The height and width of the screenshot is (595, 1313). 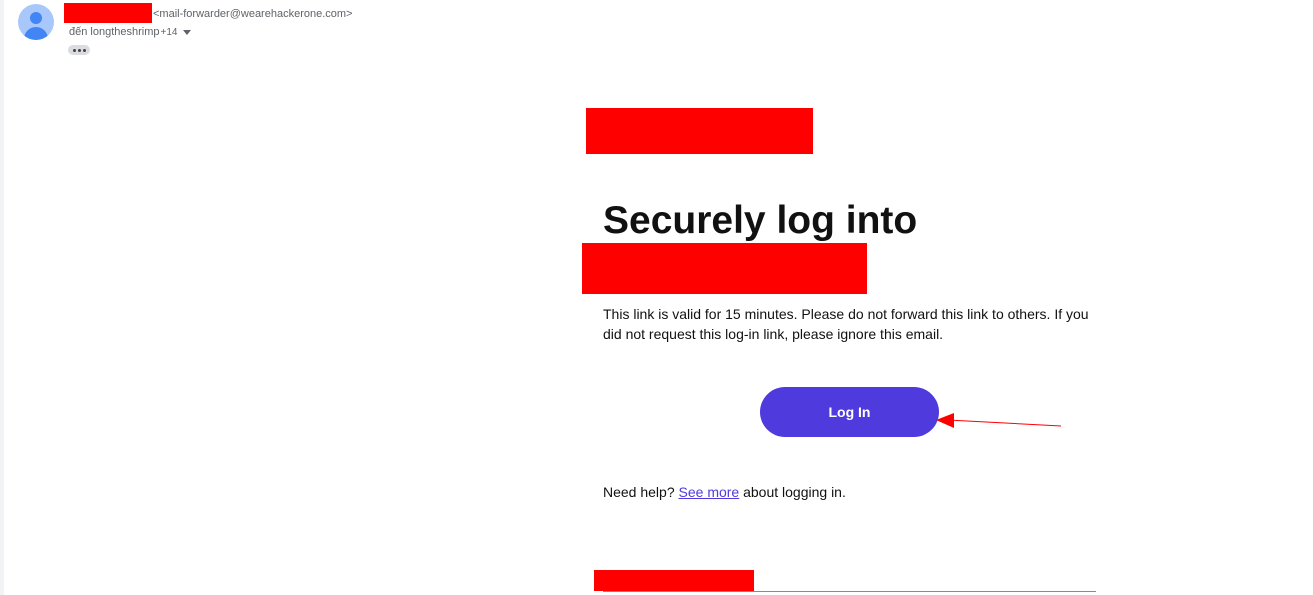 What do you see at coordinates (794, 492) in the screenshot?
I see `help-suffix: about logging in.` at bounding box center [794, 492].